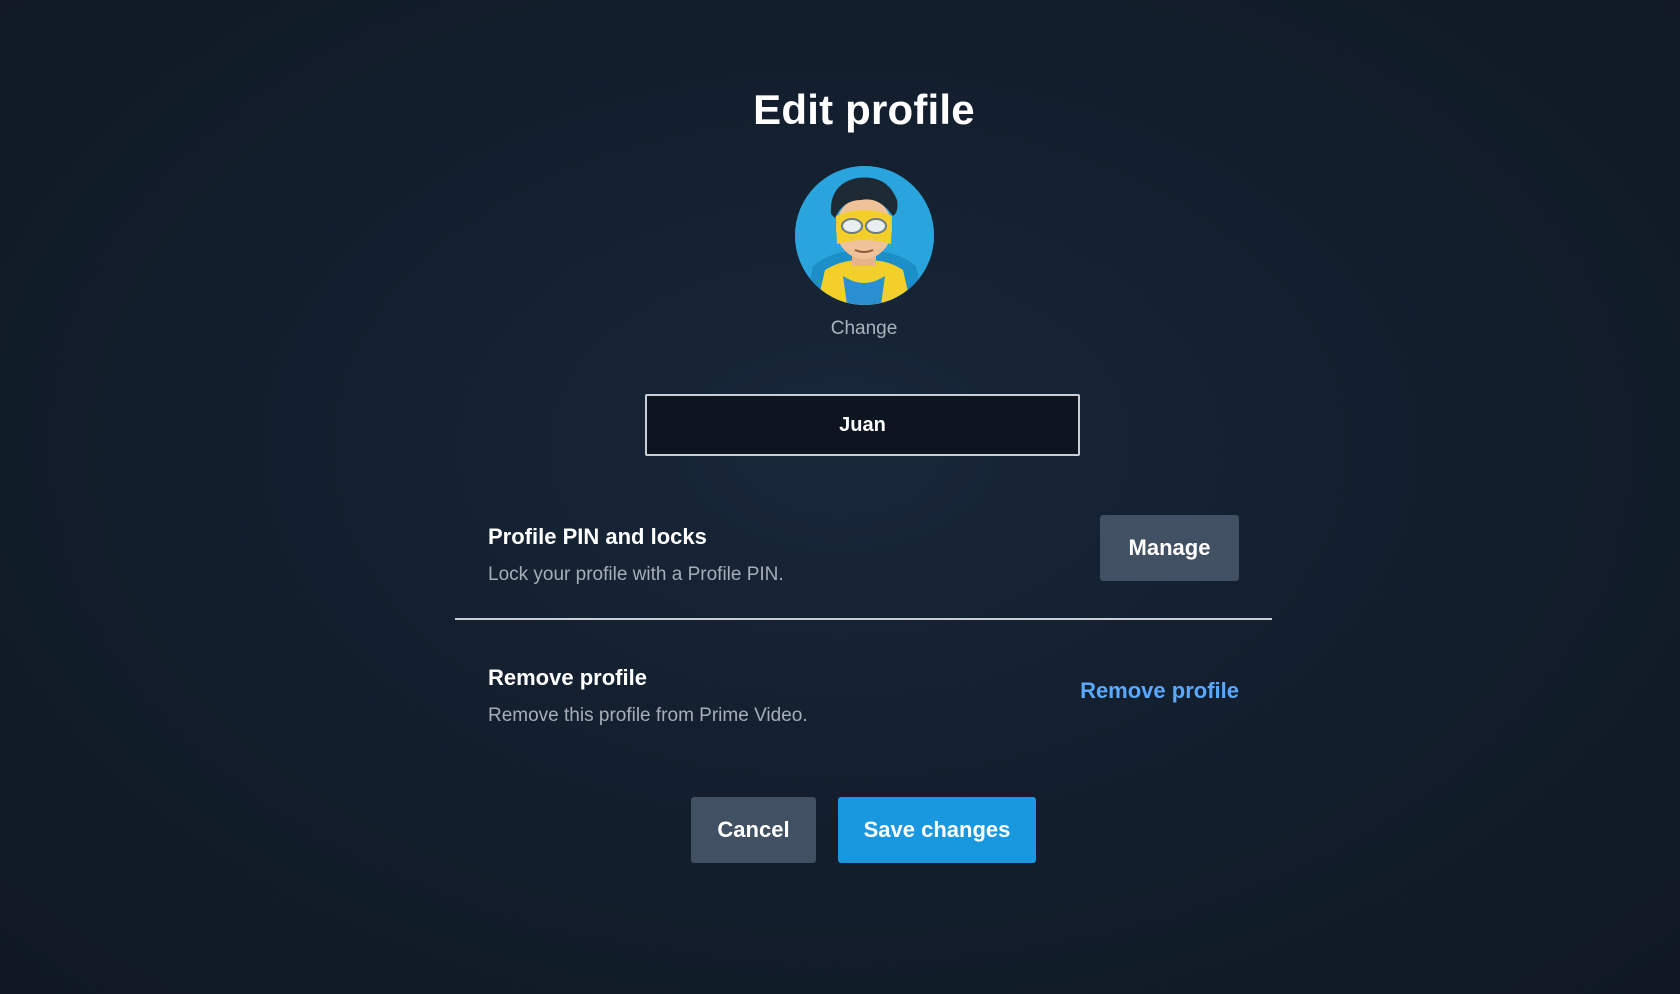 This screenshot has width=1680, height=994. I want to click on avatar, so click(864, 235).